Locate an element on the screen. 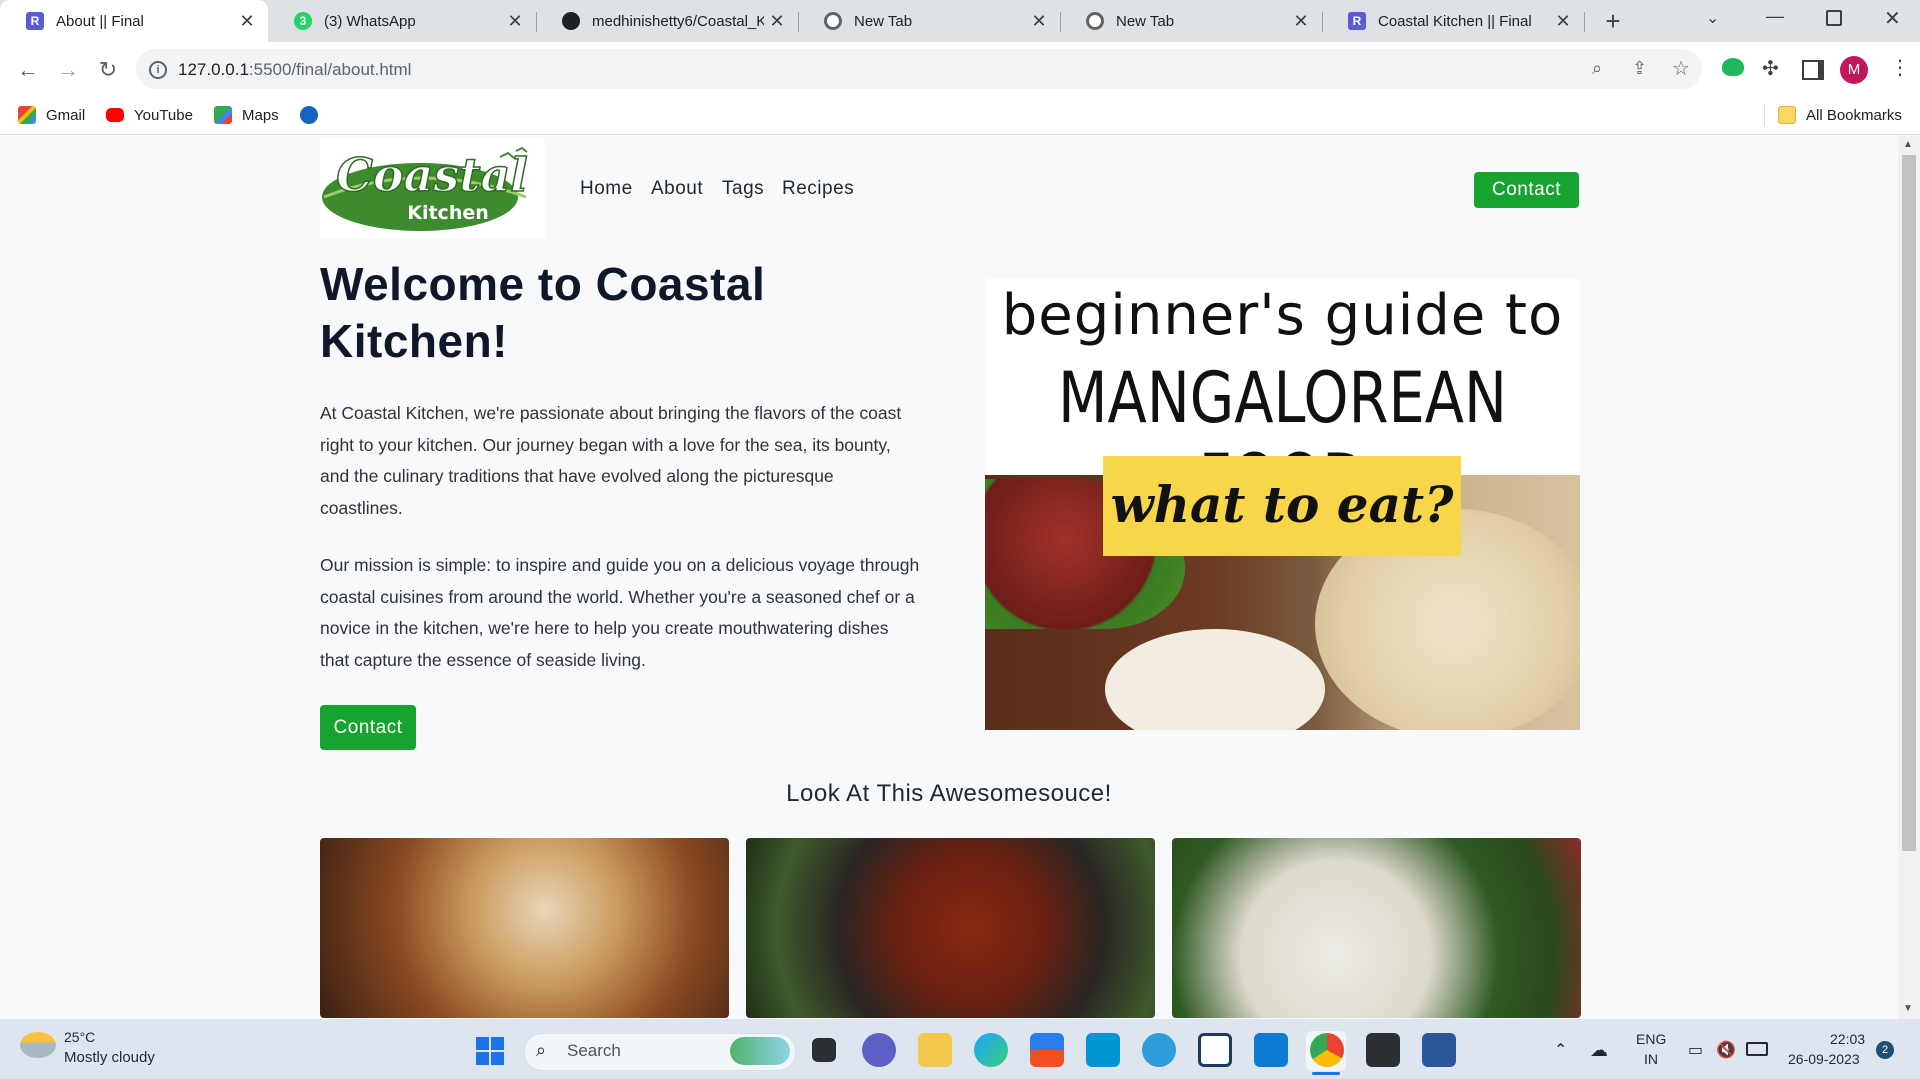 The width and height of the screenshot is (1920, 1079). site-logo: Coastal Kitchen is located at coordinates (432, 189).